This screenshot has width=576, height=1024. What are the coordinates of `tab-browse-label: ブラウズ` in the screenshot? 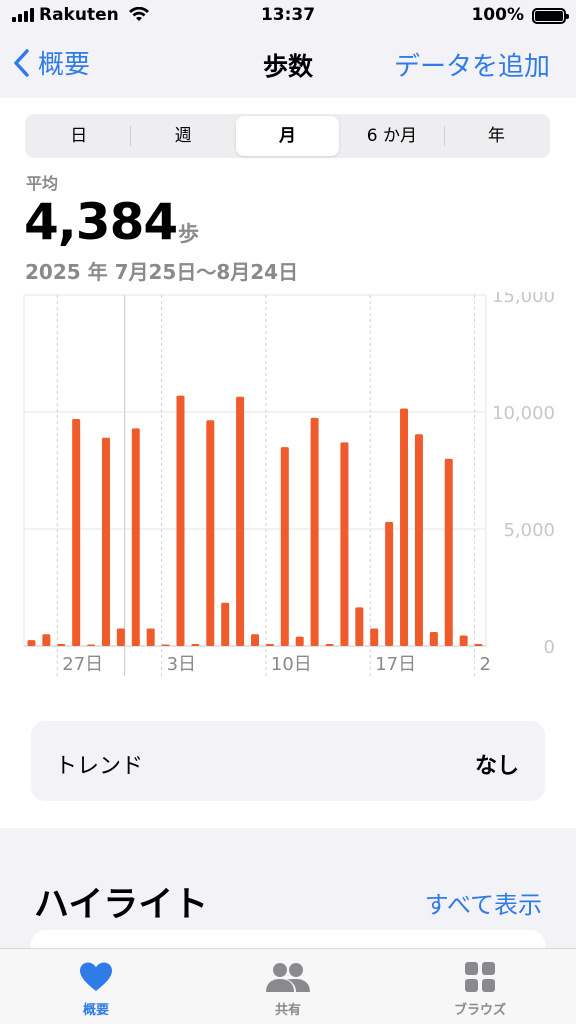 It's located at (479, 1010).